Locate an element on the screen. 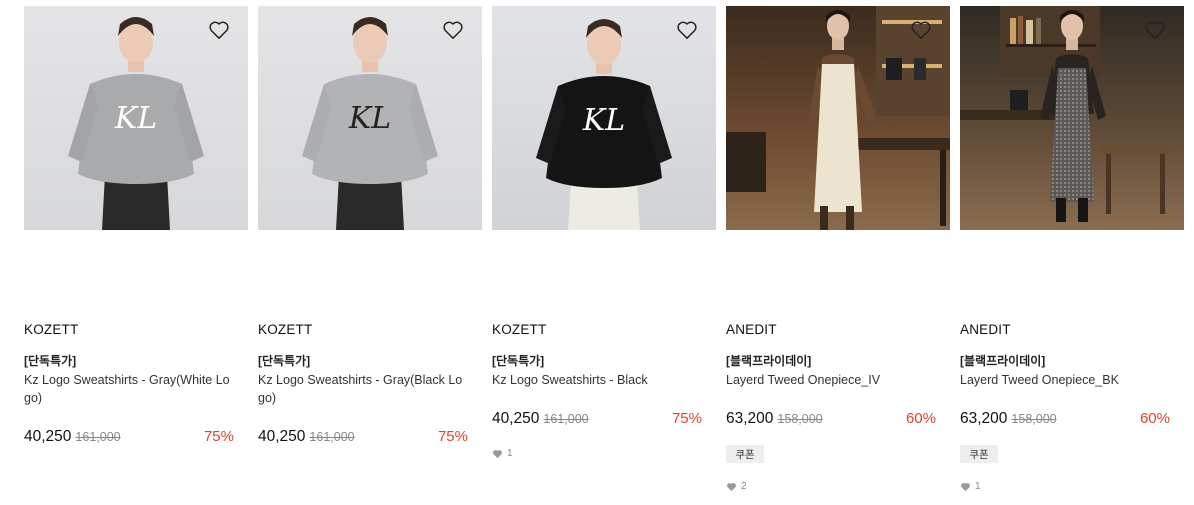  product-name: Kz Logo Sweatshirts - Gray(White Logo) is located at coordinates (129, 389).